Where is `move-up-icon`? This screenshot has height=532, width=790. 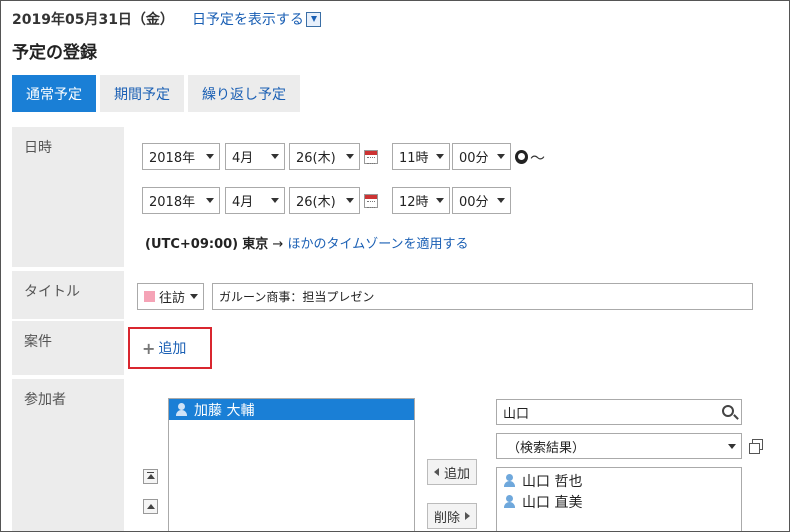 move-up-icon is located at coordinates (150, 506).